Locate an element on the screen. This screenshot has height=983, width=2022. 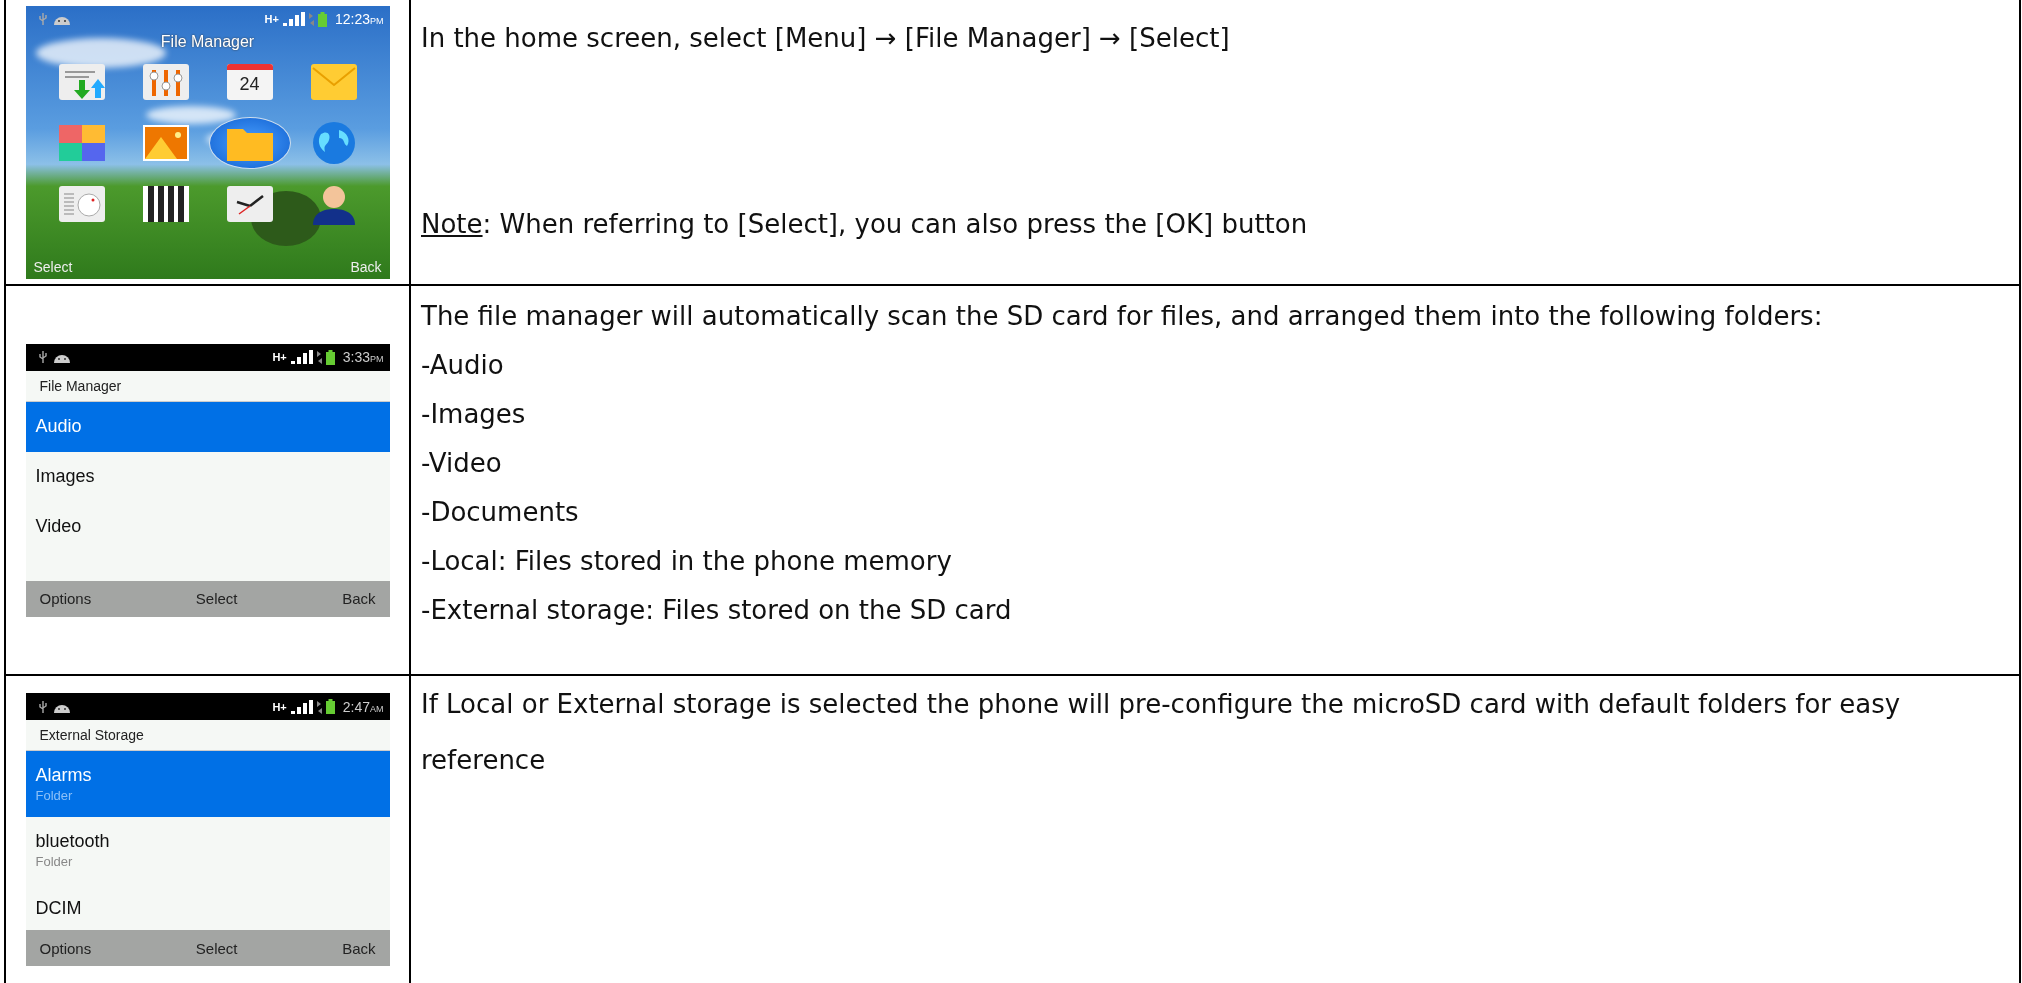
piano-keys-icon is located at coordinates (165, 203).